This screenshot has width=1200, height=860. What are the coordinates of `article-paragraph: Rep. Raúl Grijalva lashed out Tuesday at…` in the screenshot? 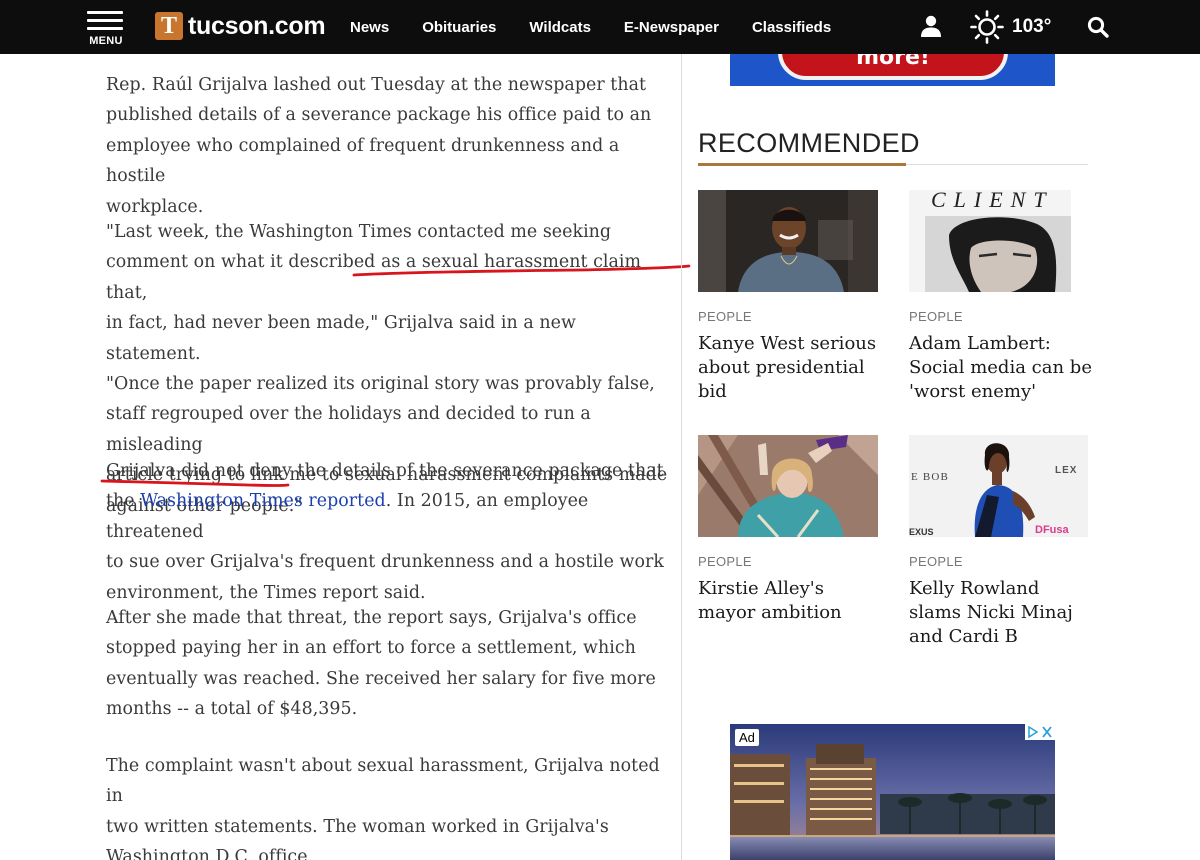 It's located at (388, 146).